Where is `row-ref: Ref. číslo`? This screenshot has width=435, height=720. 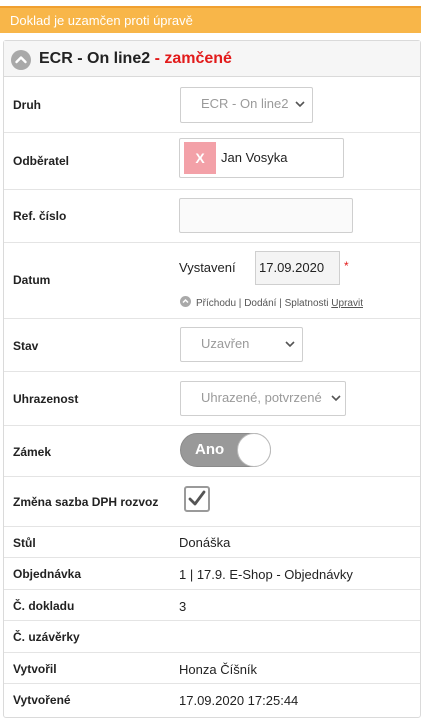 row-ref: Ref. číslo is located at coordinates (212, 216).